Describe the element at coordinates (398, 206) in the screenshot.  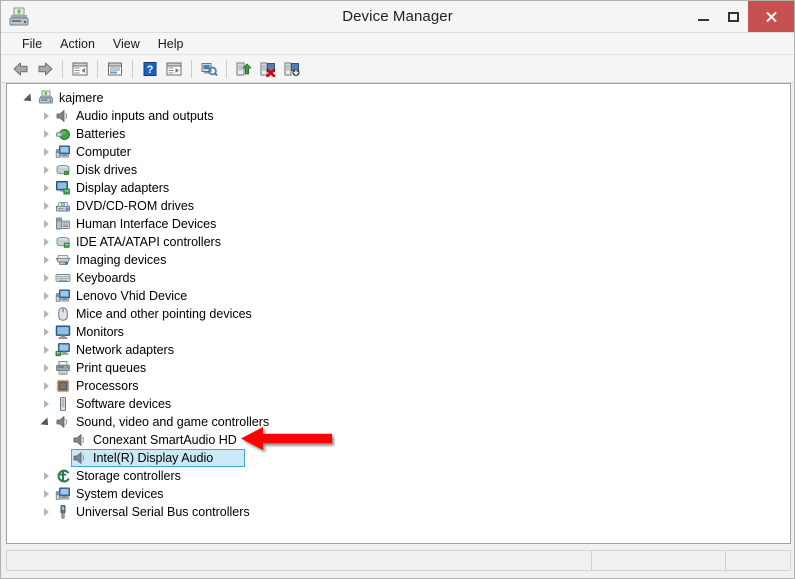
I see `tree-node-dvd-cd-rom-drives: DVD/CD-ROM drives` at that location.